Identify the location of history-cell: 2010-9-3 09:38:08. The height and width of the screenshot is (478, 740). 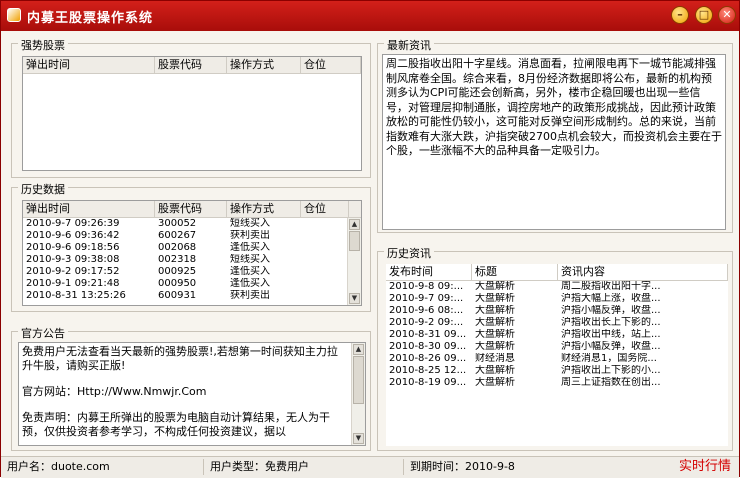
(73, 259).